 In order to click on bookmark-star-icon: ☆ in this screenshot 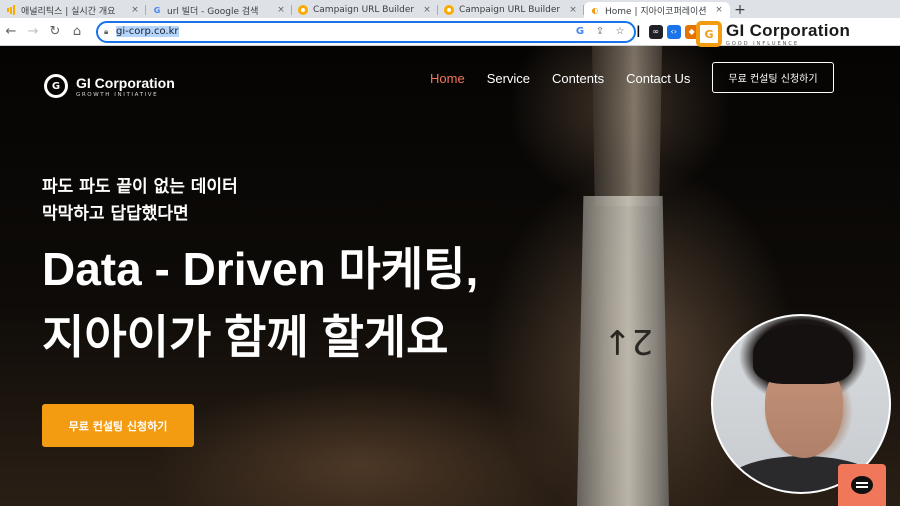, I will do `click(620, 32)`.